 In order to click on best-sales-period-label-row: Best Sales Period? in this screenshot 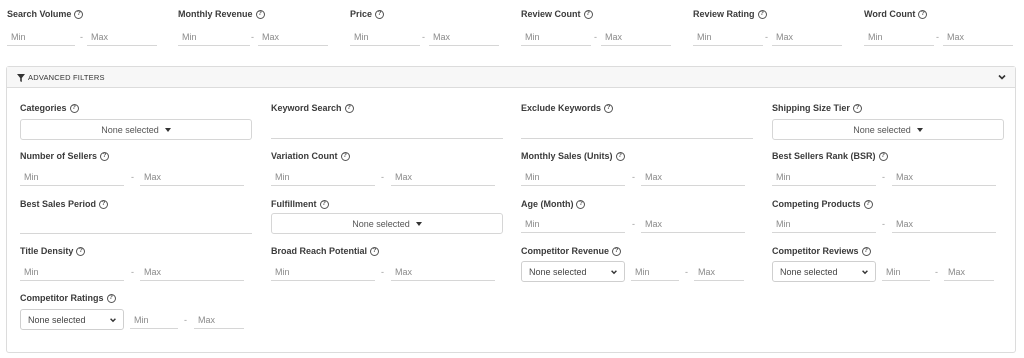, I will do `click(64, 204)`.